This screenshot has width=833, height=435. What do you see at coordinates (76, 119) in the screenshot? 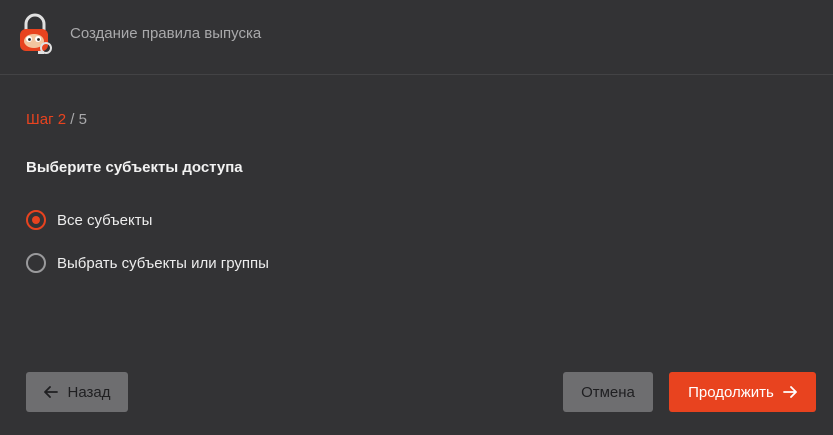
I see `step-total: / 5` at bounding box center [76, 119].